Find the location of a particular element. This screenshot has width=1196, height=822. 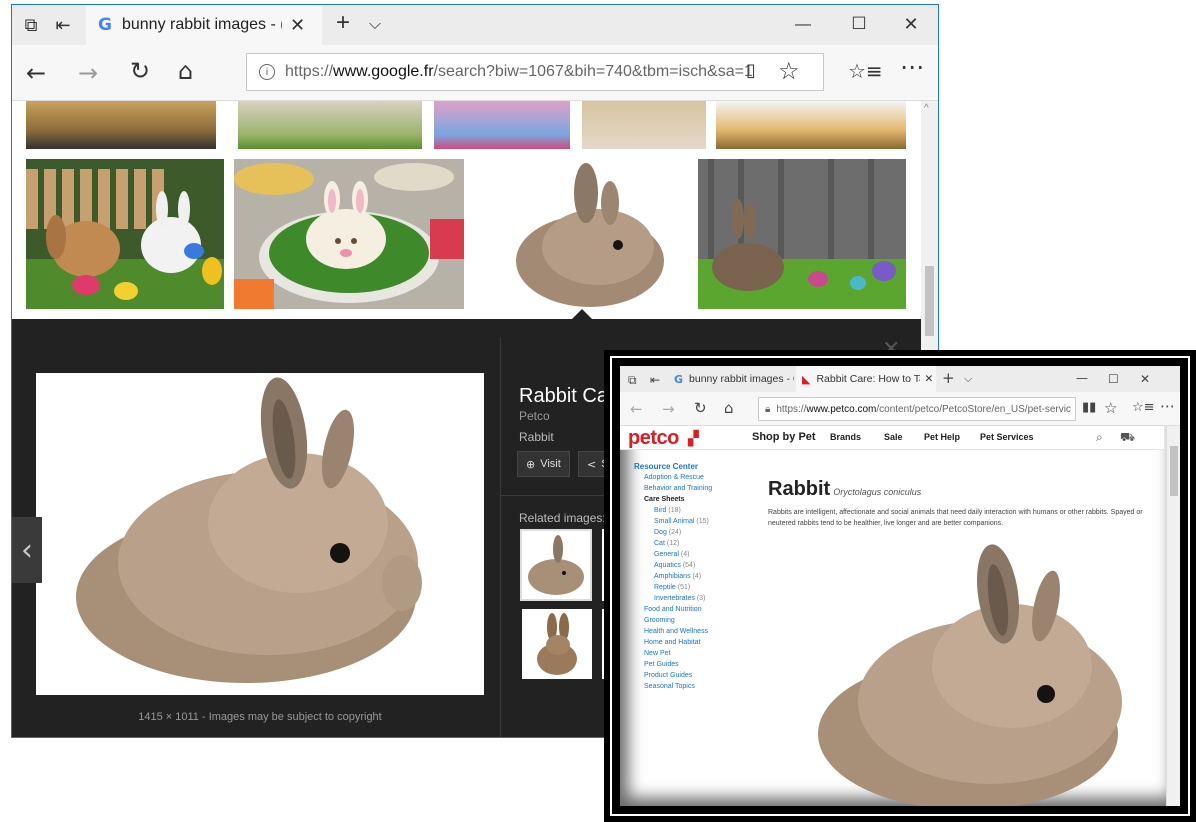

sidebar-new-pet: New Pet is located at coordinates (657, 653).